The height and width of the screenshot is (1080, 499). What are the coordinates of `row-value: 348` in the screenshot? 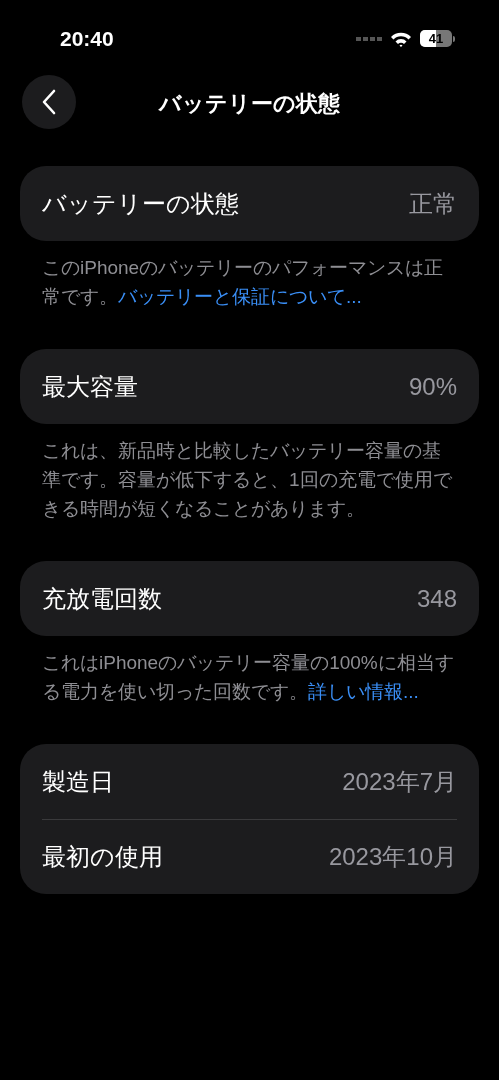 It's located at (436, 598).